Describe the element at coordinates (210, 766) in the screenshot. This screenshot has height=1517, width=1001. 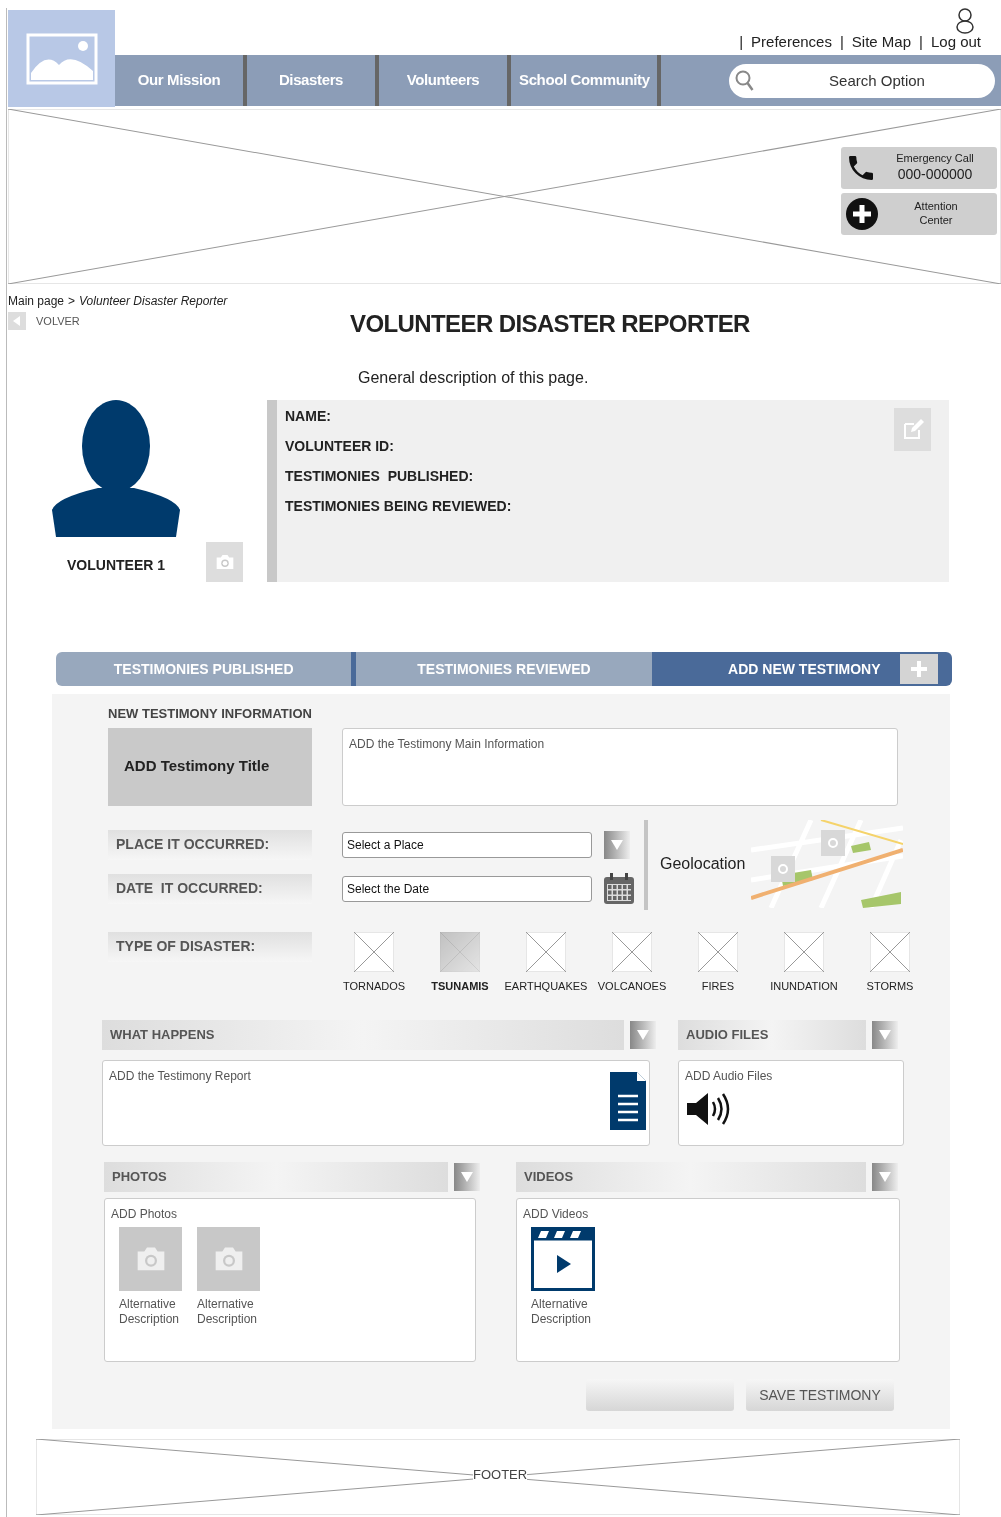
I see `add-title-button: ADD Testimony Title` at that location.